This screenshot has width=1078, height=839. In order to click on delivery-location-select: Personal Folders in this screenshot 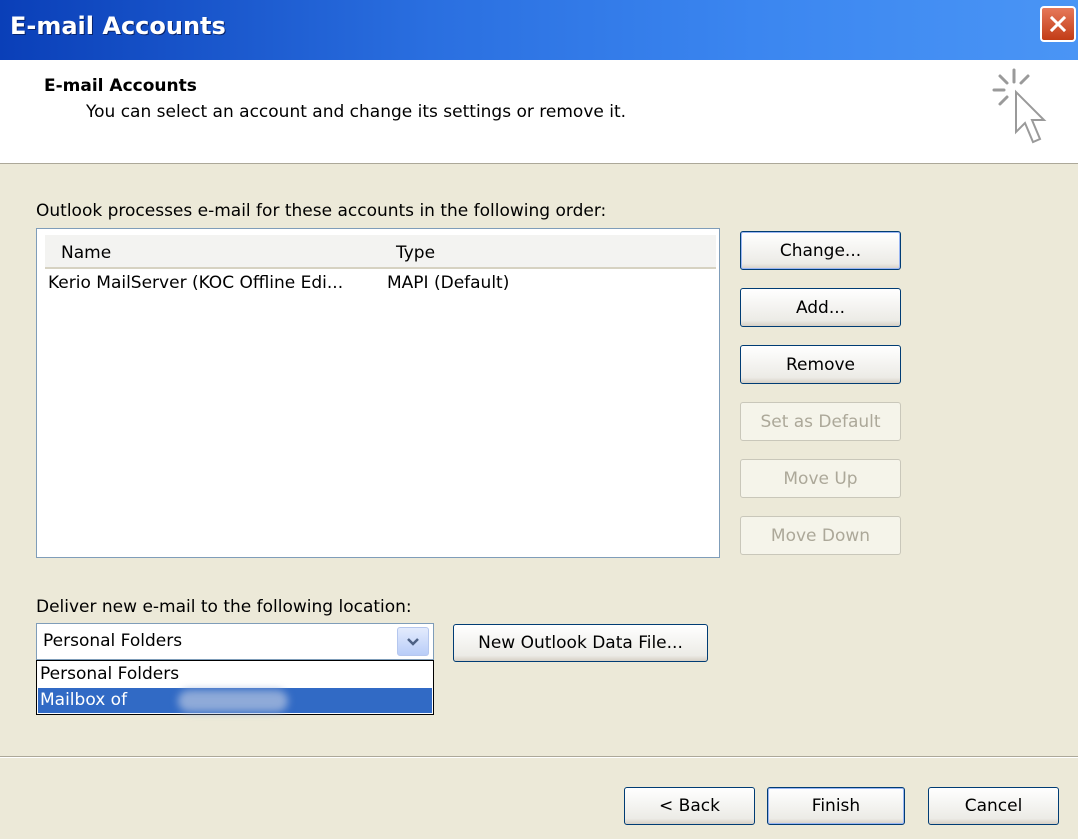, I will do `click(235, 641)`.